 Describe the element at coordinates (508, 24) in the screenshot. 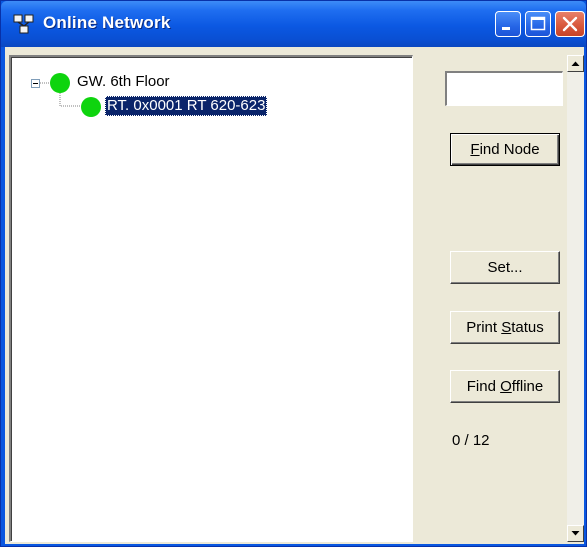

I see `minimize-button` at that location.